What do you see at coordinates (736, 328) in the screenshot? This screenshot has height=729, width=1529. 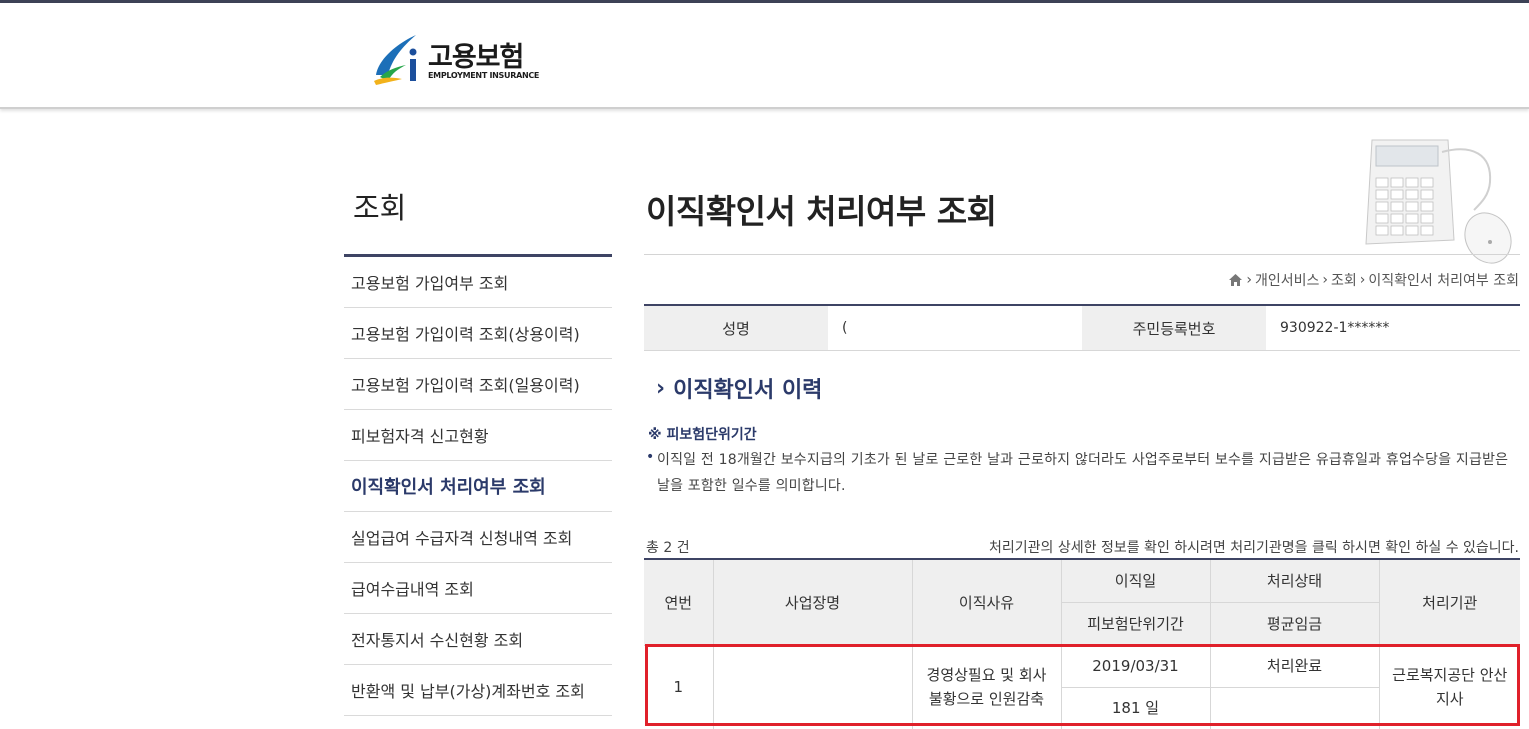 I see `name-label: 성명` at bounding box center [736, 328].